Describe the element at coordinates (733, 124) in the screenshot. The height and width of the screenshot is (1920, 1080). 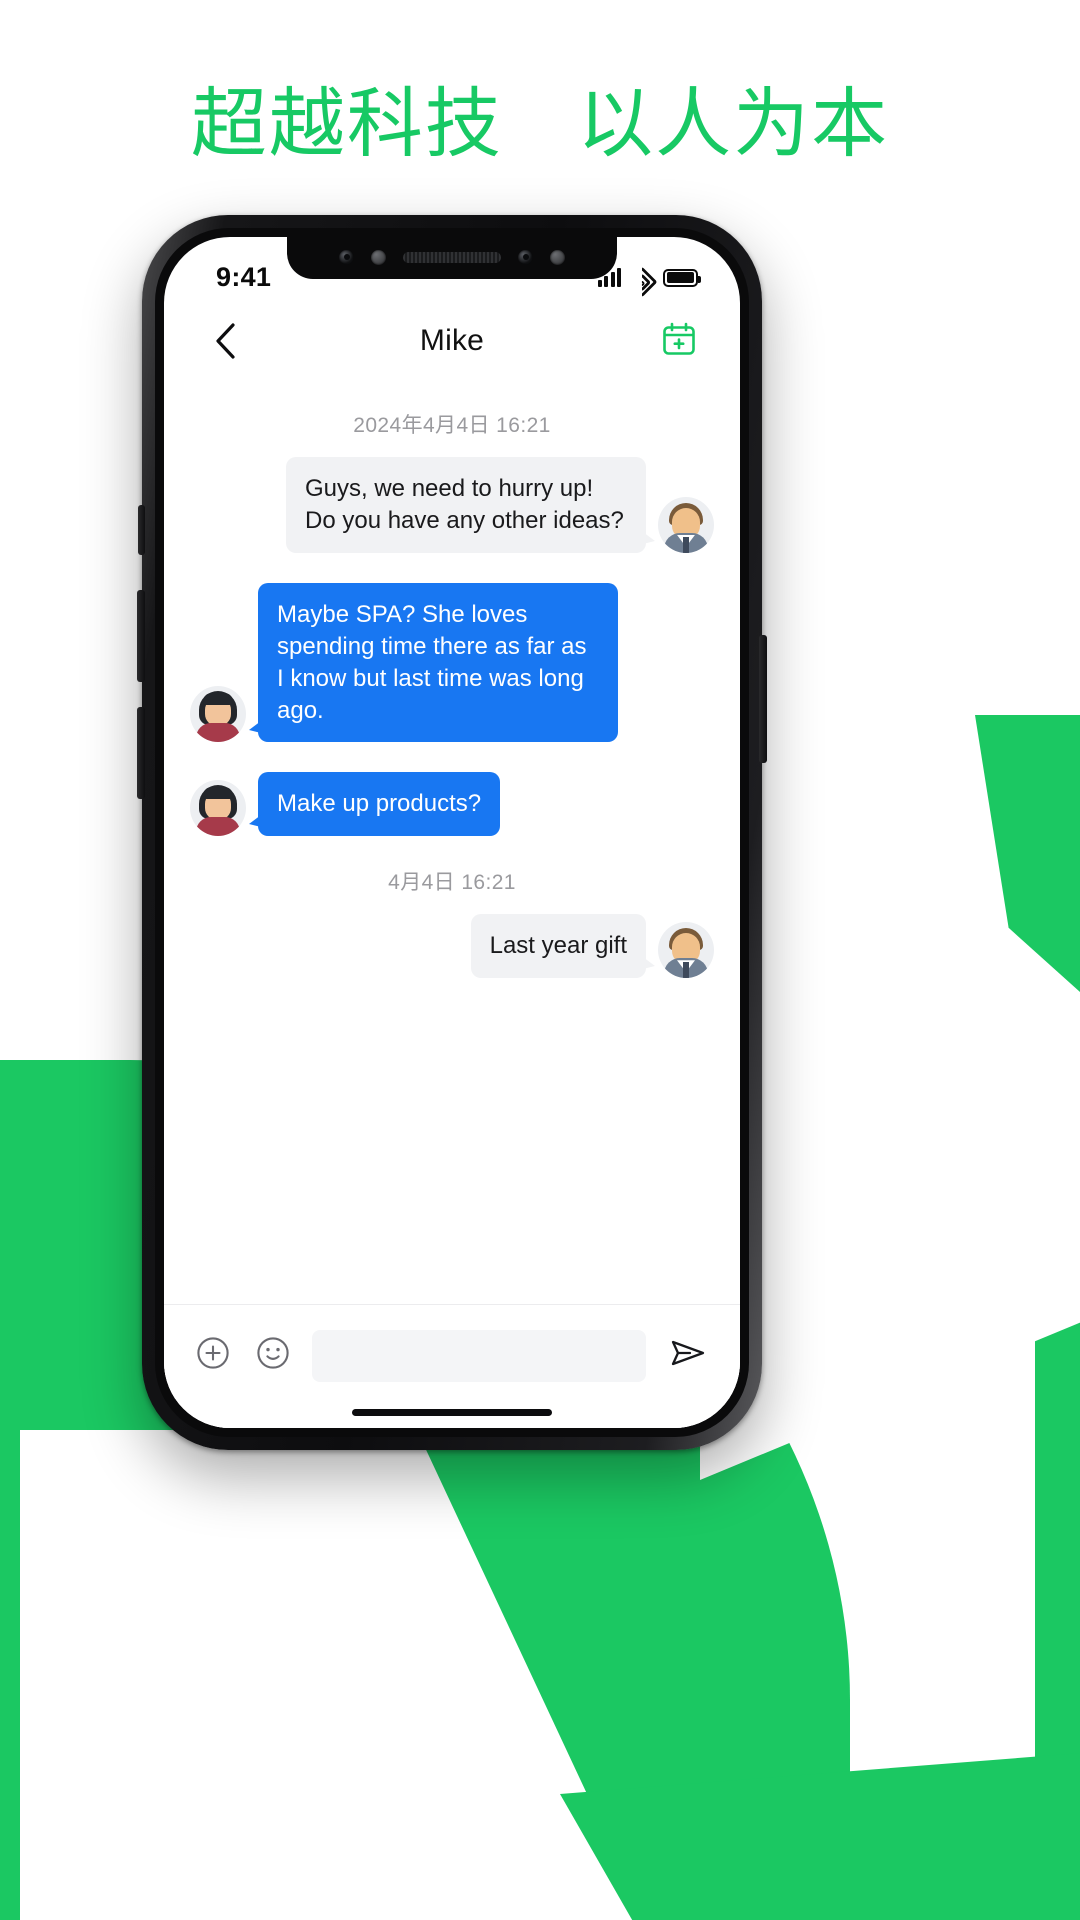
I see `headline-part-2: 以人为本` at that location.